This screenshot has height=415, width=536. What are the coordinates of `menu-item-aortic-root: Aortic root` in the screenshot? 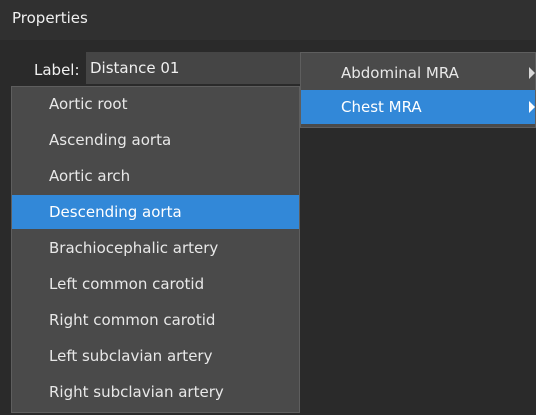 It's located at (155, 104).